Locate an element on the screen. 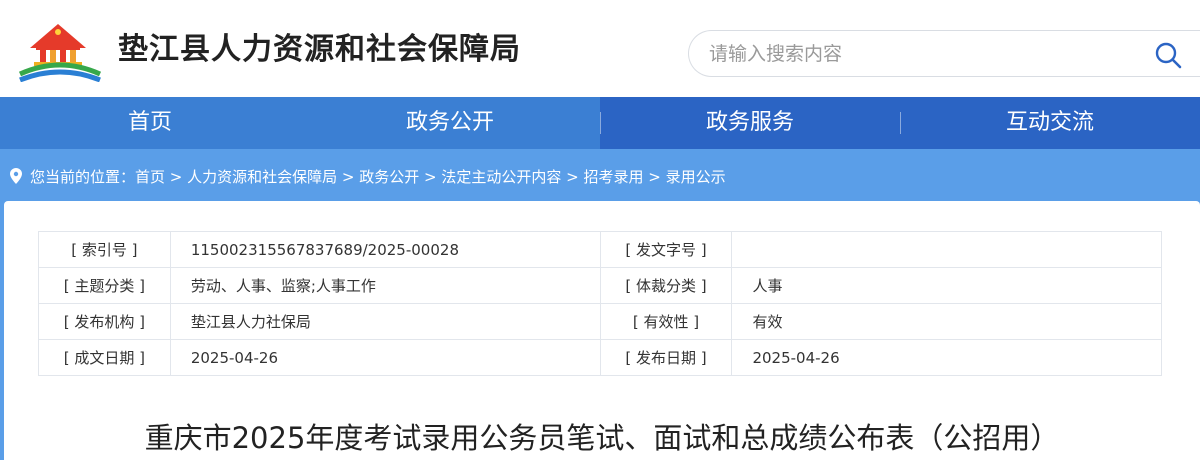 This screenshot has height=460, width=1200. search-box is located at coordinates (944, 53).